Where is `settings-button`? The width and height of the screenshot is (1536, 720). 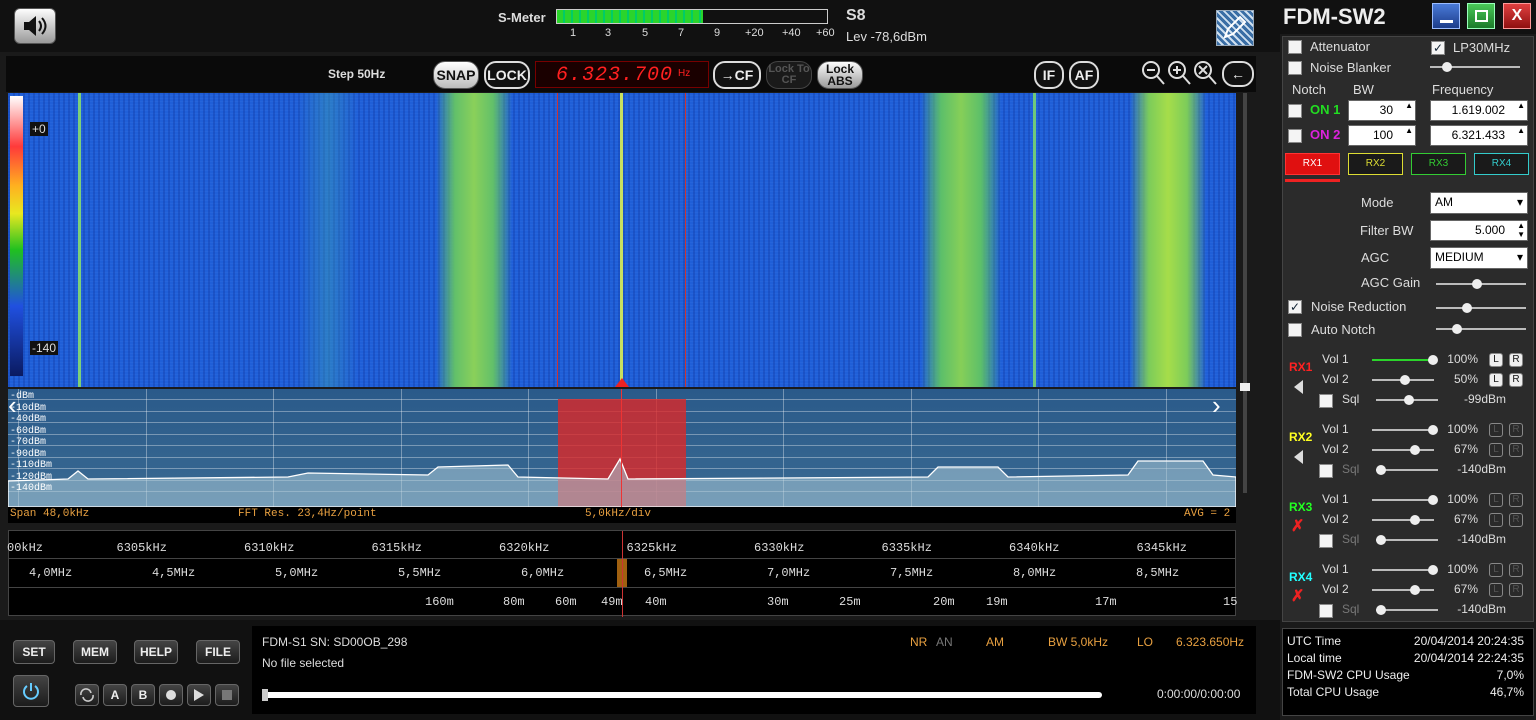
settings-button is located at coordinates (1235, 28).